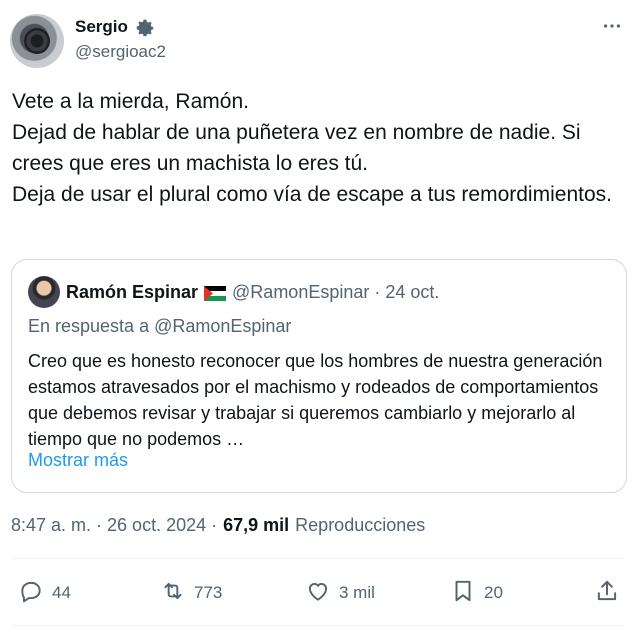 Image resolution: width=636 pixels, height=633 pixels. I want to click on bookmark-count: 20, so click(493, 592).